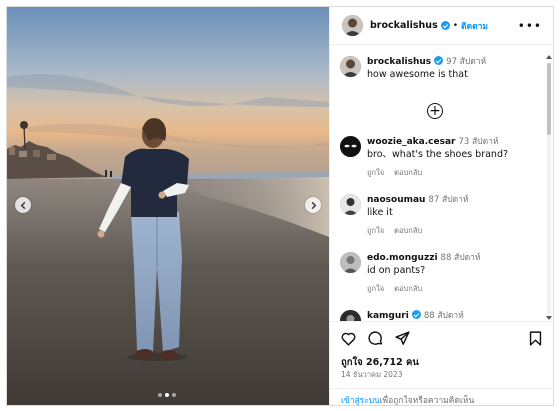 Image resolution: width=560 pixels, height=411 pixels. I want to click on post-date: 14 ธันวาคม 2023, so click(372, 374).